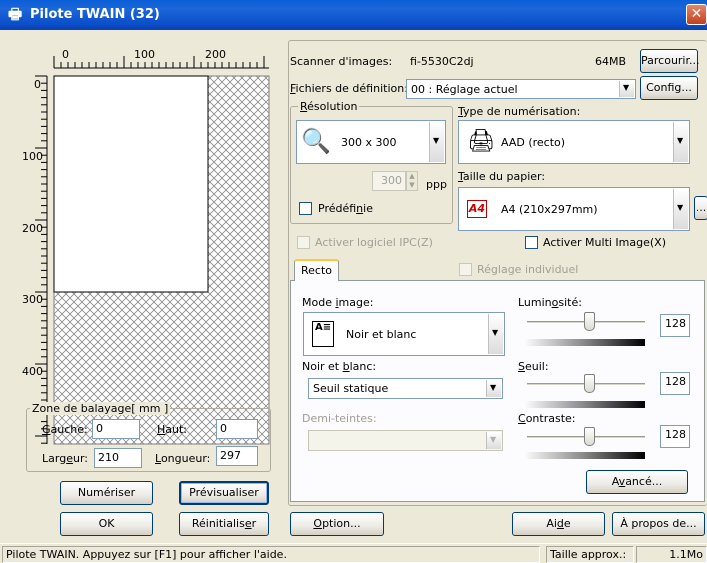 This screenshot has width=707, height=563. What do you see at coordinates (144, 54) in the screenshot?
I see `top-ruler-label-100: 100` at bounding box center [144, 54].